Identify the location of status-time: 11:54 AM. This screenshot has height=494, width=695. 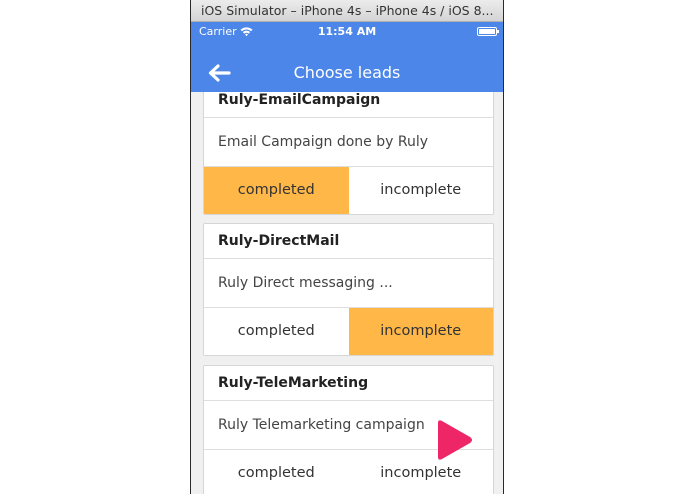
(347, 31).